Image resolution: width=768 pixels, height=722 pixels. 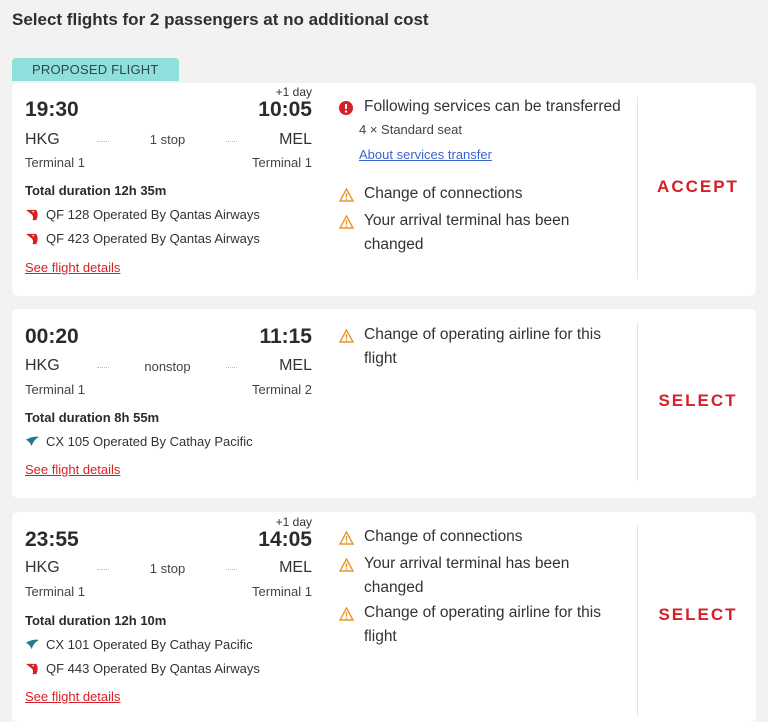 What do you see at coordinates (349, 109) in the screenshot?
I see `info-icon` at bounding box center [349, 109].